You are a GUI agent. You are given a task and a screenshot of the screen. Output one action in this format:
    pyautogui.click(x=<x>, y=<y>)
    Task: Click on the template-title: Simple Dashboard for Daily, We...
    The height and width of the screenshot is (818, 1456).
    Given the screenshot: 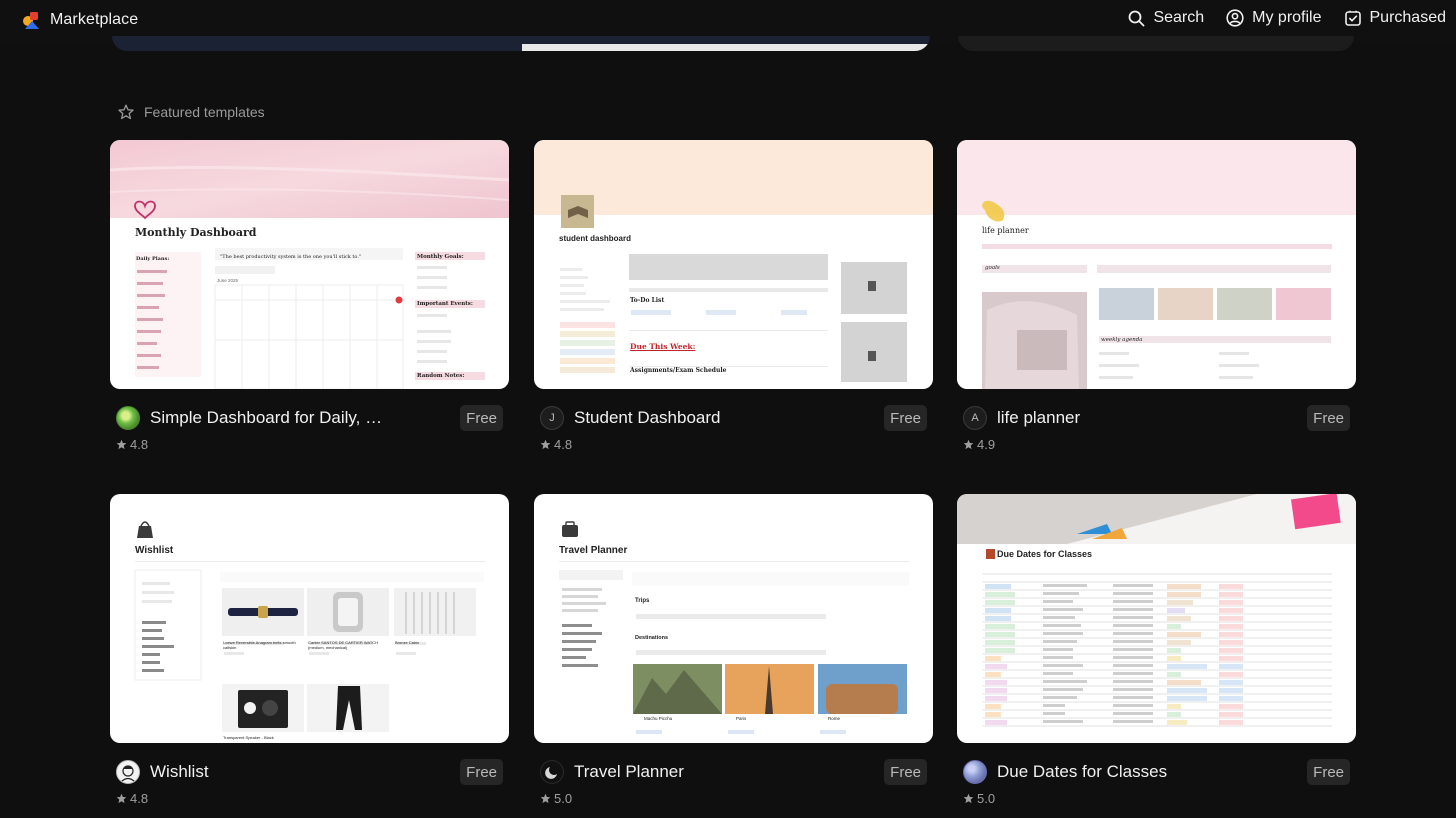 What is the action you would take?
    pyautogui.click(x=272, y=418)
    